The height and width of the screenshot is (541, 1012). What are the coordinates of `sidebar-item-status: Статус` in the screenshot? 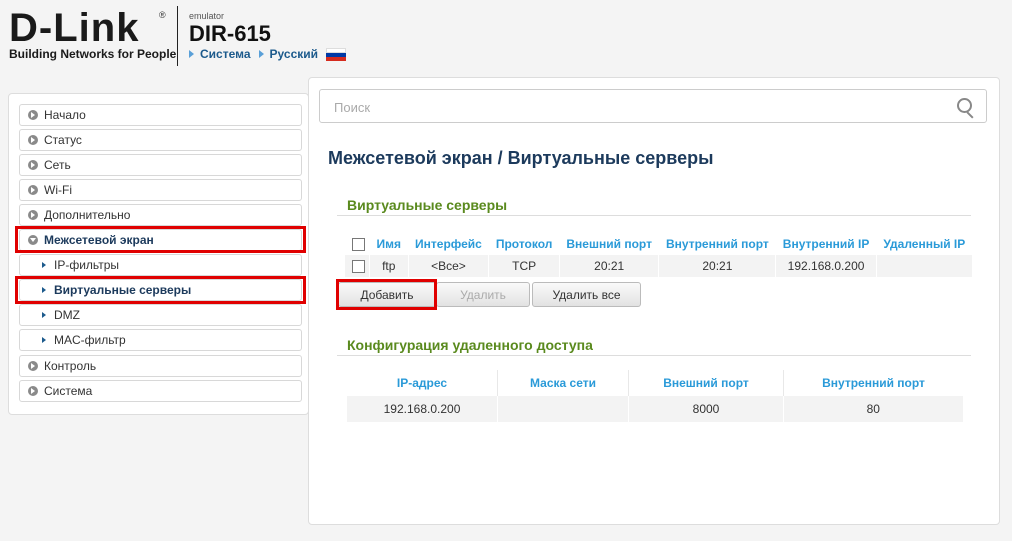 It's located at (160, 140).